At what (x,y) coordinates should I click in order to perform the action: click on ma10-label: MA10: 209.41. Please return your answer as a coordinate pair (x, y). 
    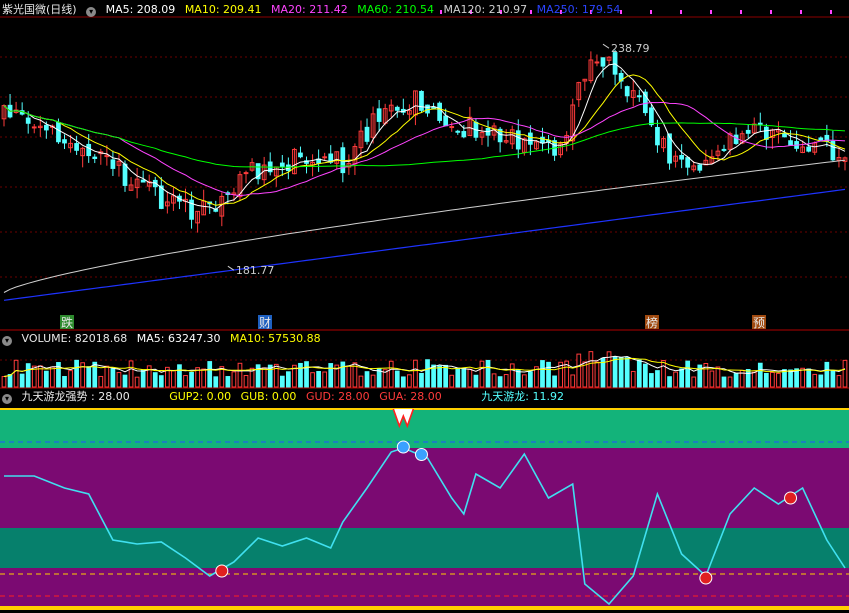
    Looking at the image, I should click on (223, 9).